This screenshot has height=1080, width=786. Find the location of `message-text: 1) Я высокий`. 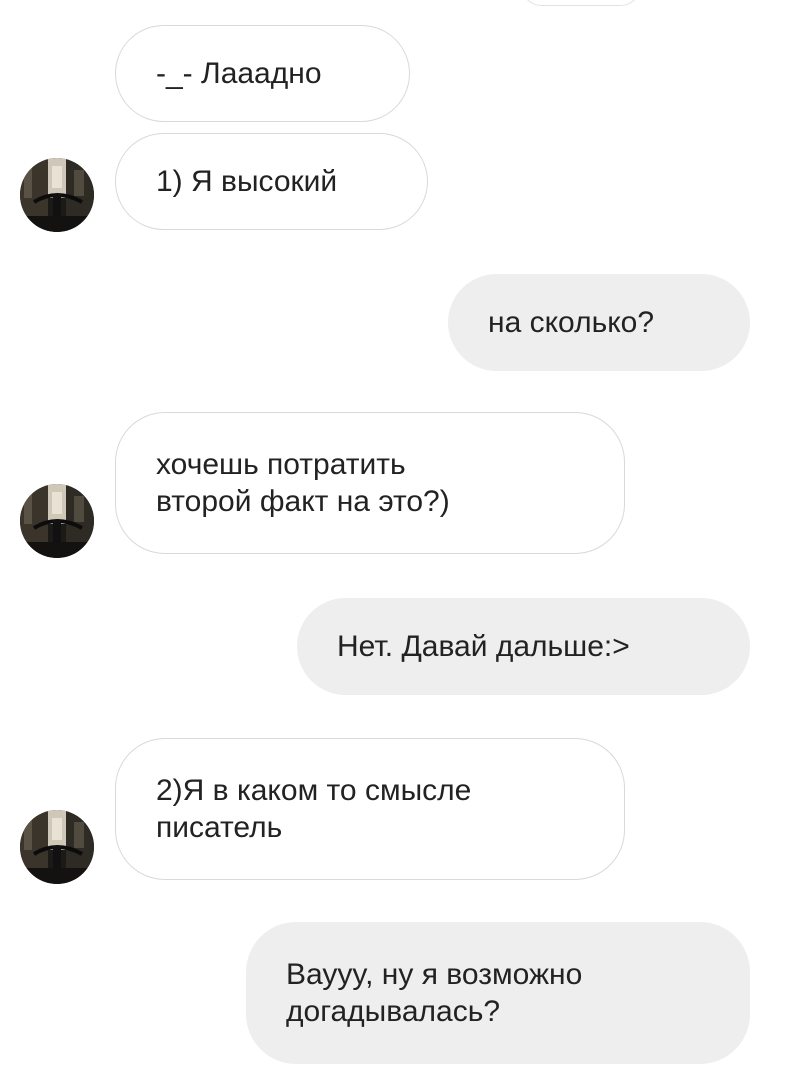

message-text: 1) Я высокий is located at coordinates (247, 181).